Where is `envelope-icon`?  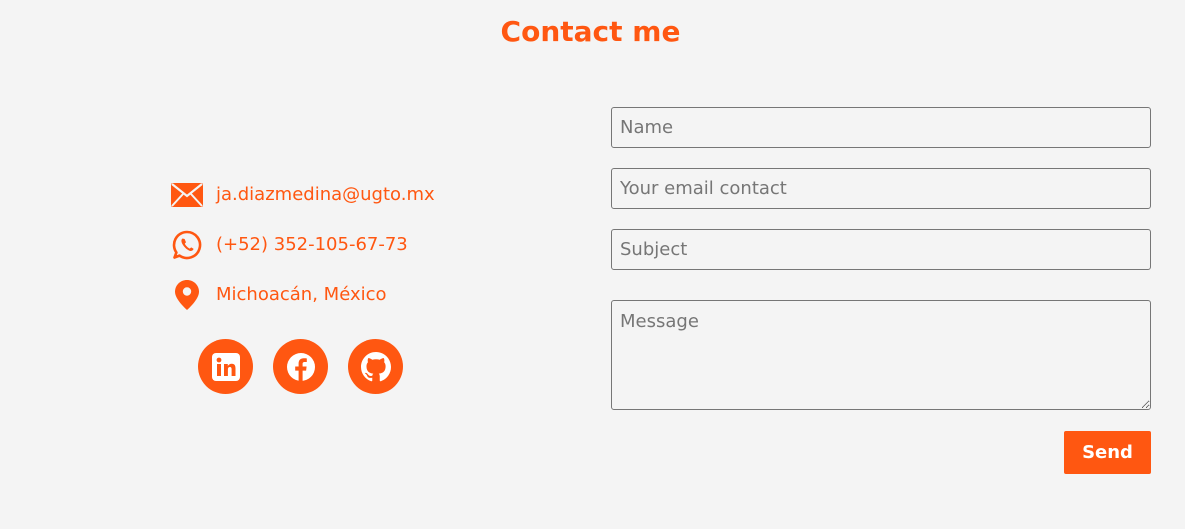
envelope-icon is located at coordinates (187, 195).